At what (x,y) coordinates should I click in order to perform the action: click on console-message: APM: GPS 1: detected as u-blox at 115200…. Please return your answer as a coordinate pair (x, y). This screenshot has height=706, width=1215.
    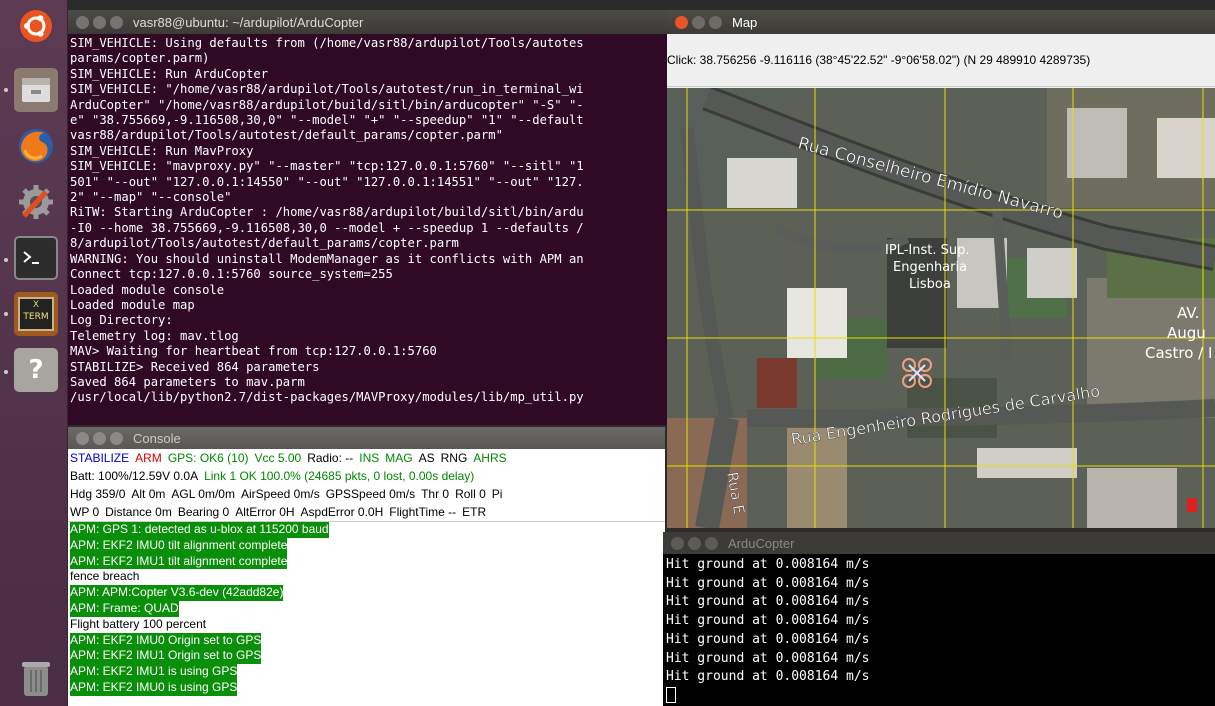
    Looking at the image, I should click on (199, 530).